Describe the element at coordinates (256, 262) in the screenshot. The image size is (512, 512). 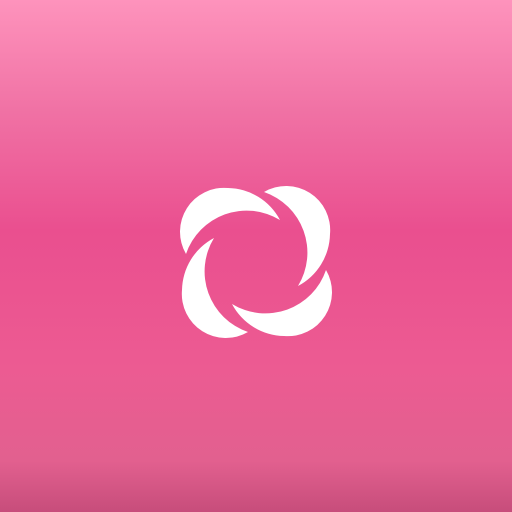
I see `pinwheel-flower-icon` at that location.